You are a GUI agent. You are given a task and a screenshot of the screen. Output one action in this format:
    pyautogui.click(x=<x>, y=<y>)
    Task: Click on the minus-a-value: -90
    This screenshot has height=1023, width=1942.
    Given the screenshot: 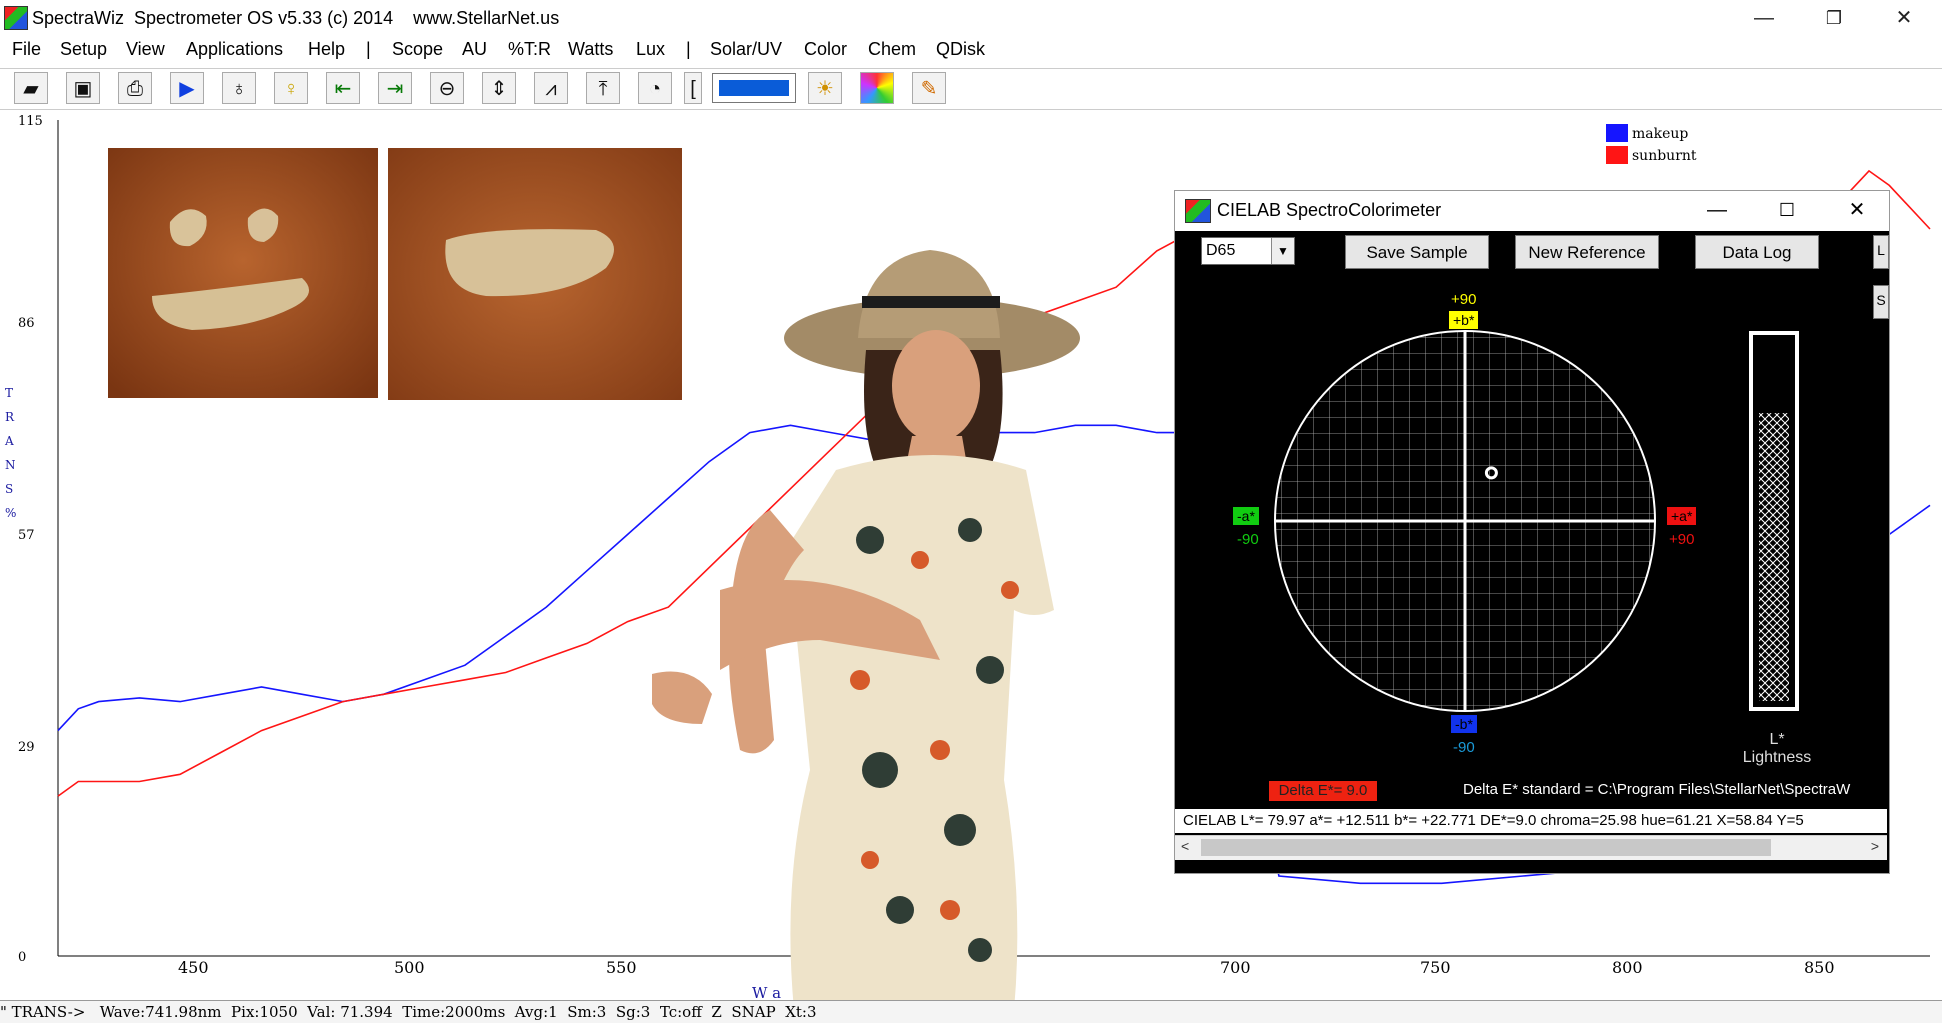 What is the action you would take?
    pyautogui.click(x=1248, y=539)
    